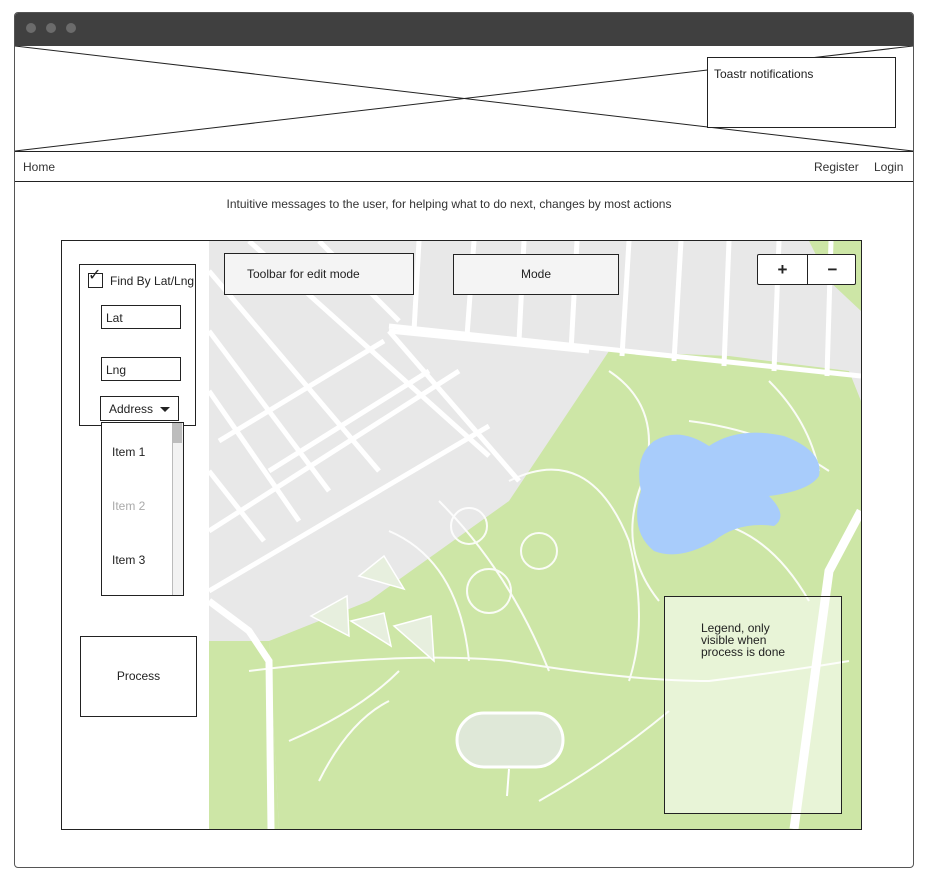 The width and height of the screenshot is (934, 884). What do you see at coordinates (71, 28) in the screenshot?
I see `window-maximize-dot` at bounding box center [71, 28].